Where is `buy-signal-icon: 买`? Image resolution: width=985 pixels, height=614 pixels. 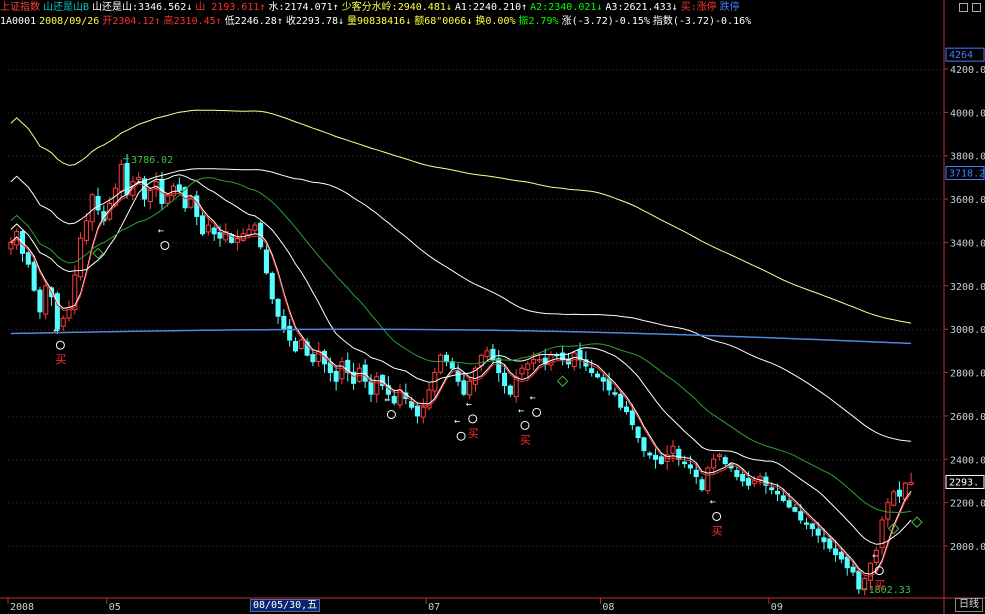 buy-signal-icon: 买 is located at coordinates (60, 359).